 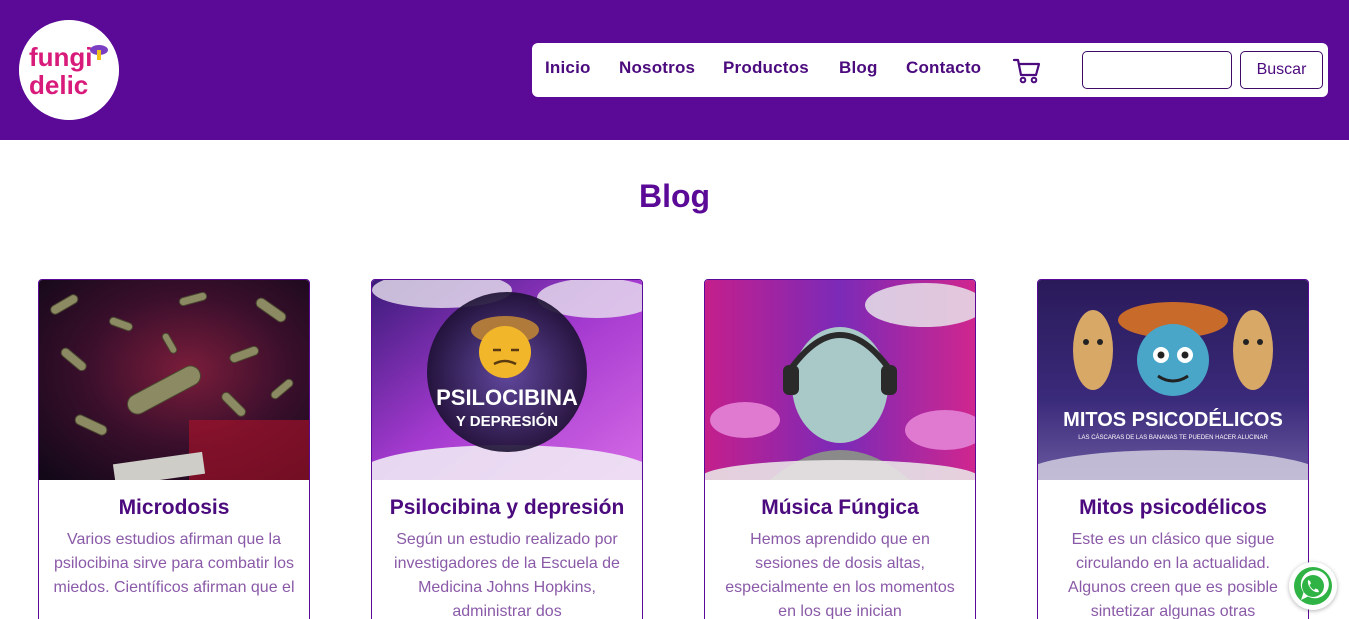 I want to click on nav-item-blog: Blog, so click(x=858, y=68).